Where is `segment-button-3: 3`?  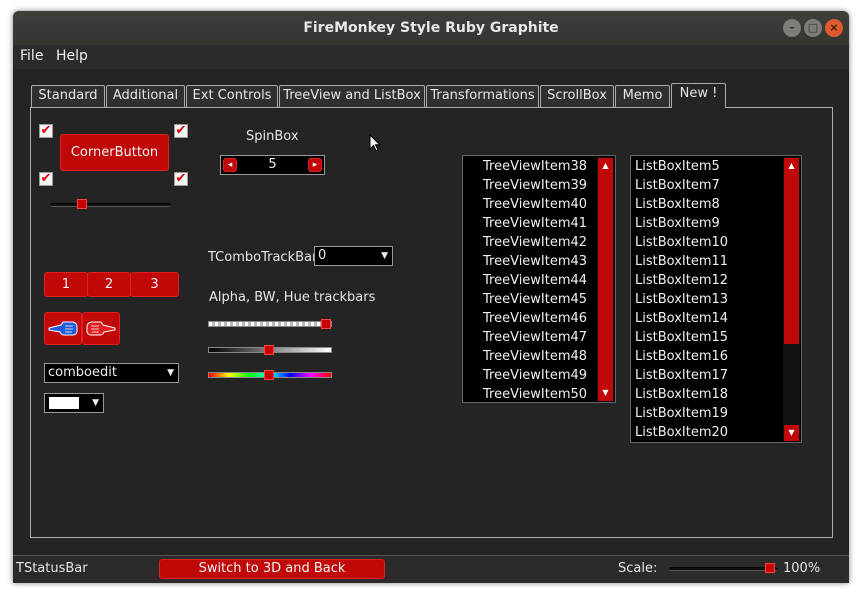 segment-button-3: 3 is located at coordinates (154, 284).